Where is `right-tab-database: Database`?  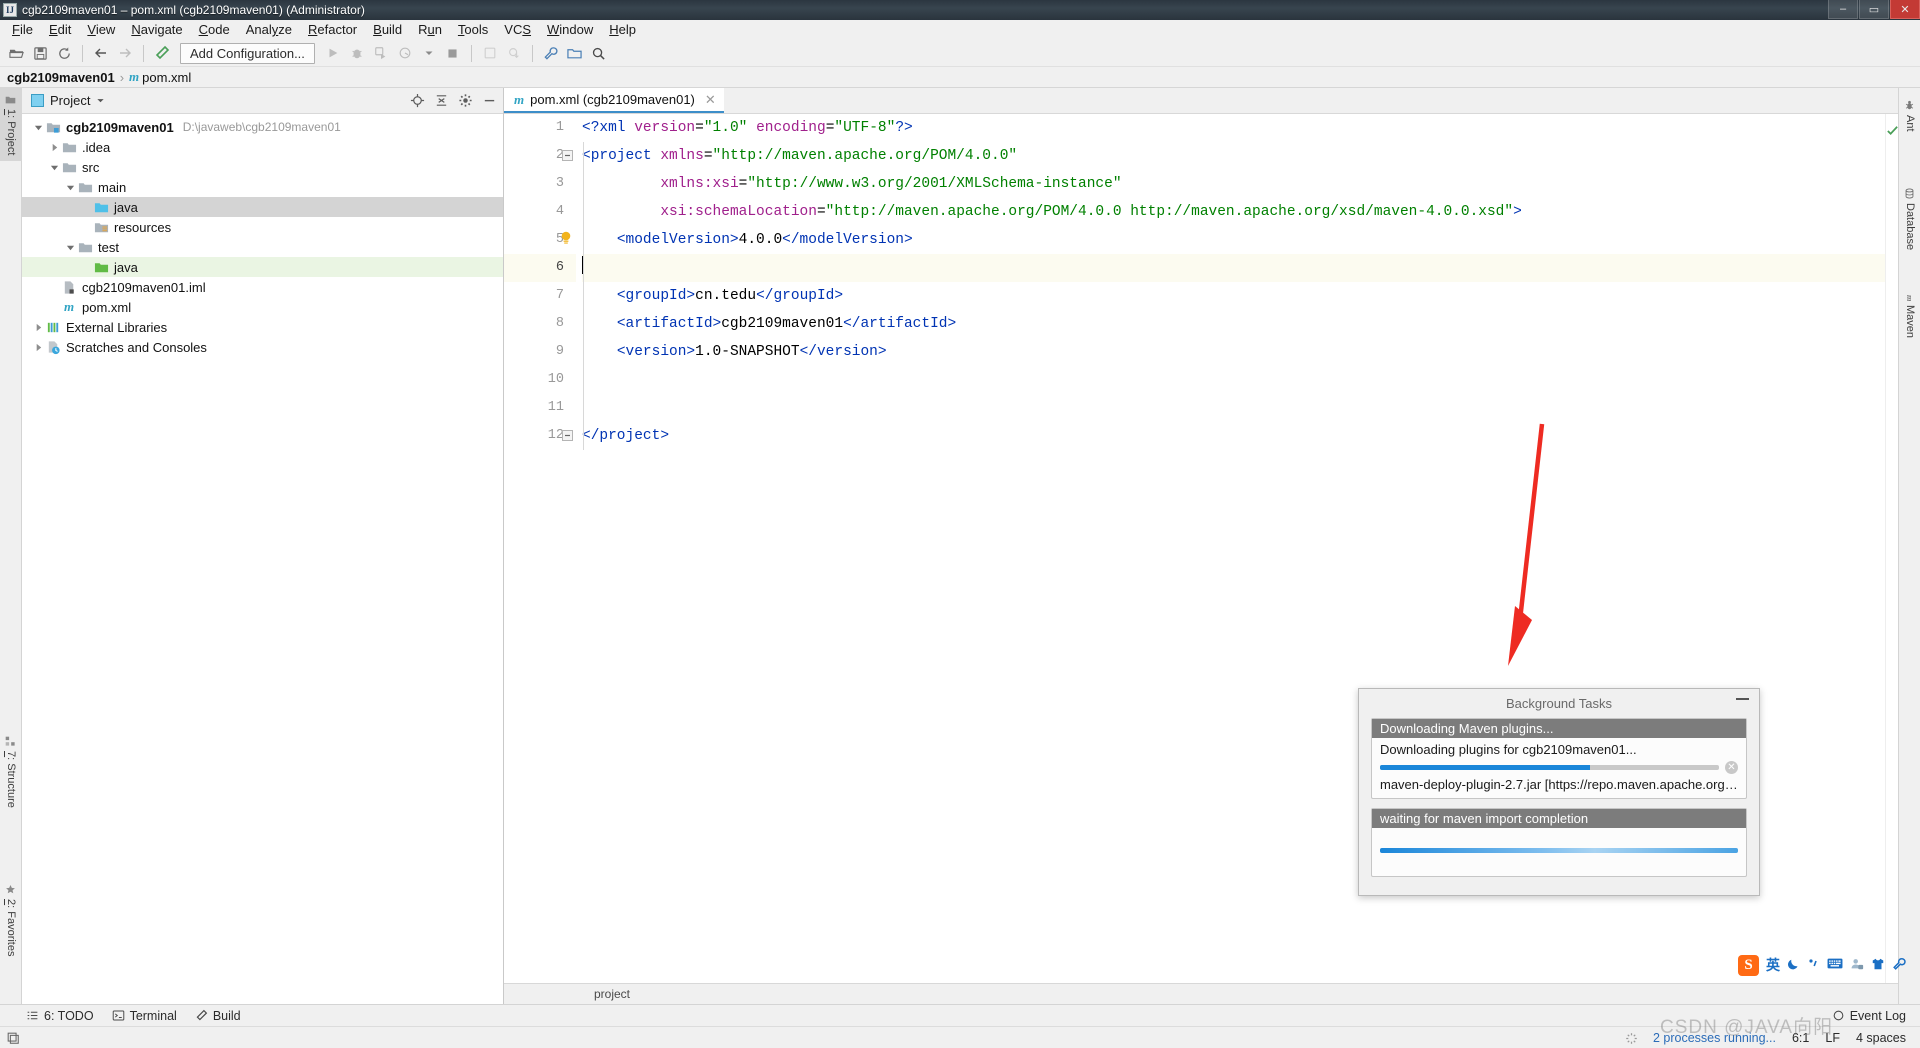
right-tab-database: Database is located at coordinates (1909, 219).